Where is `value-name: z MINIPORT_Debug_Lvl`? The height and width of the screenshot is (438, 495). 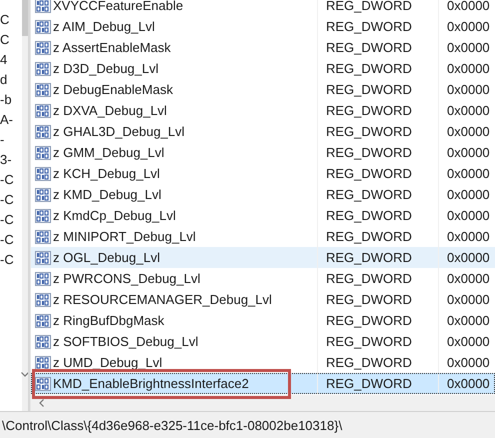 value-name: z MINIPORT_Debug_Lvl is located at coordinates (124, 236).